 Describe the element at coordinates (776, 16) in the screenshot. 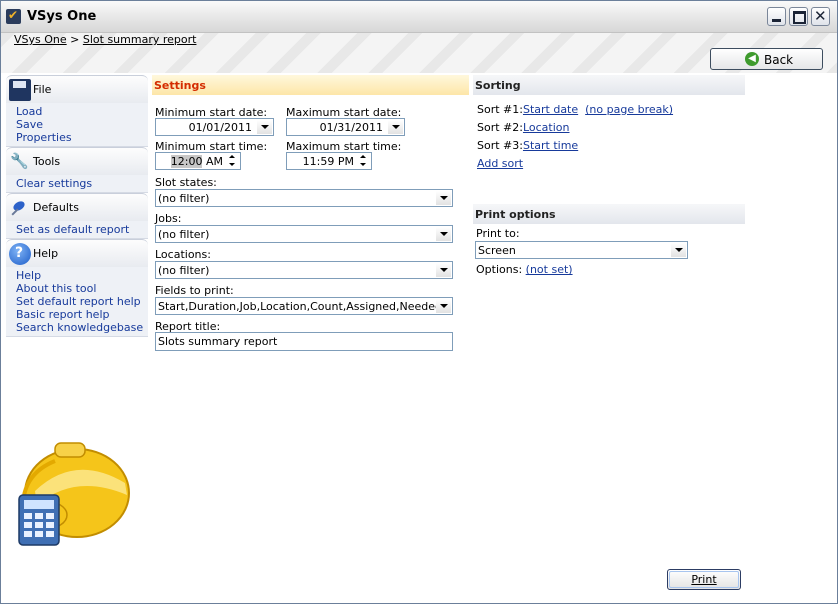

I see `minimize-button` at that location.